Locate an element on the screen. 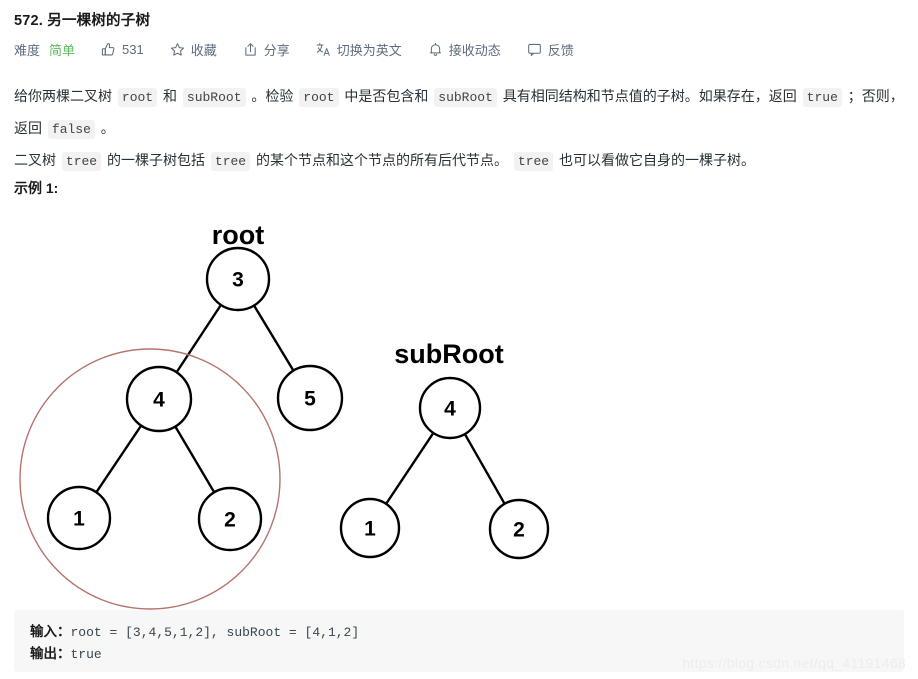 Image resolution: width=918 pixels, height=679 pixels. bell-icon is located at coordinates (435, 49).